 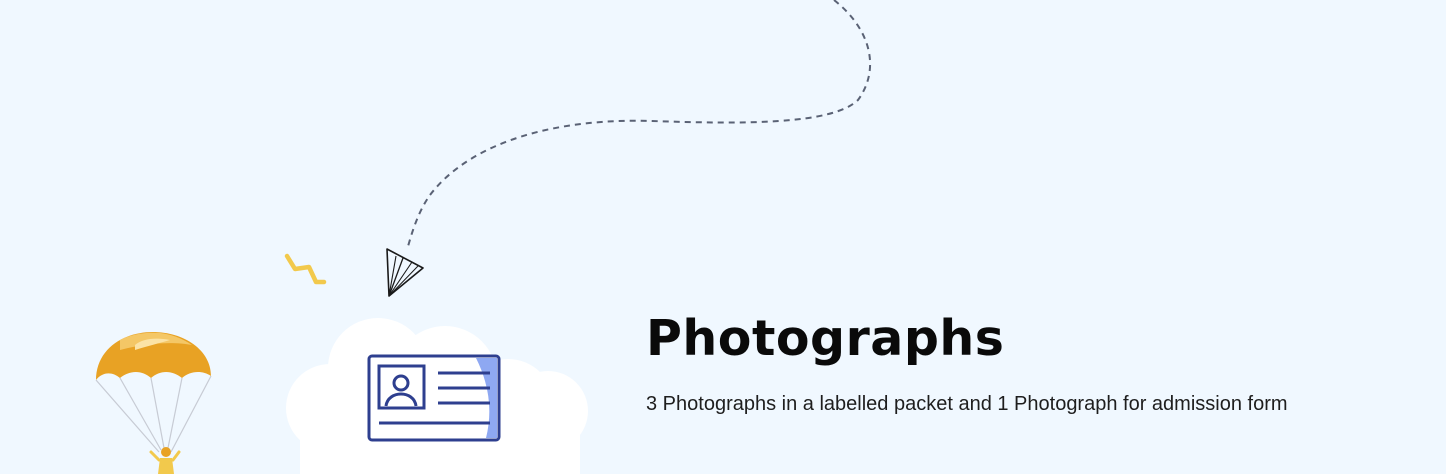 What do you see at coordinates (405, 272) in the screenshot?
I see `paper-plane-icon` at bounding box center [405, 272].